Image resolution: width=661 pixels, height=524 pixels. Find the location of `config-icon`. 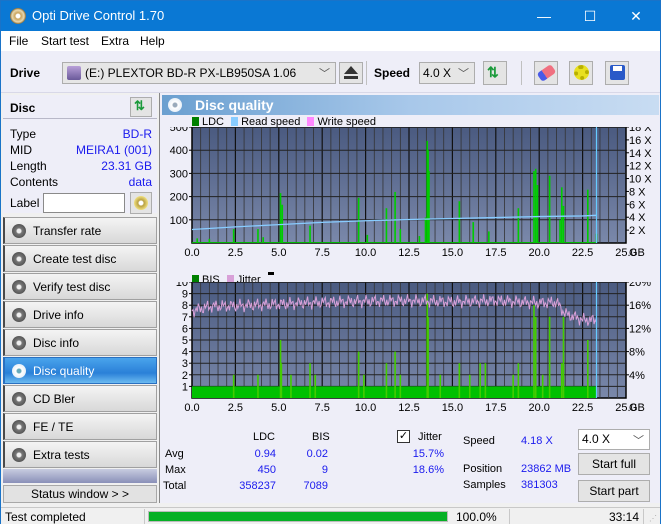

config-icon is located at coordinates (581, 72).